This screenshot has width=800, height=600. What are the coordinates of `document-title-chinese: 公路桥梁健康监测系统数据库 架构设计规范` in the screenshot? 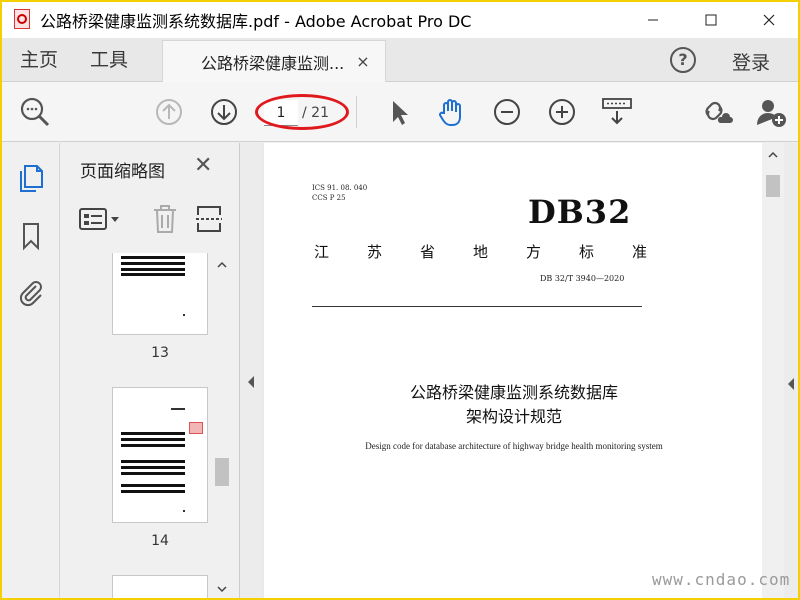 It's located at (513, 404).